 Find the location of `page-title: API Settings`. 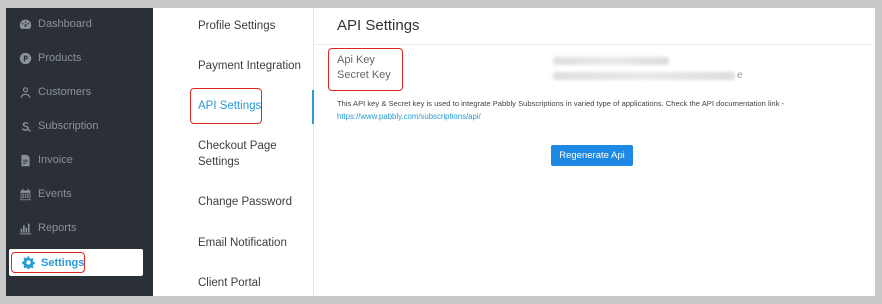

page-title: API Settings is located at coordinates (378, 25).